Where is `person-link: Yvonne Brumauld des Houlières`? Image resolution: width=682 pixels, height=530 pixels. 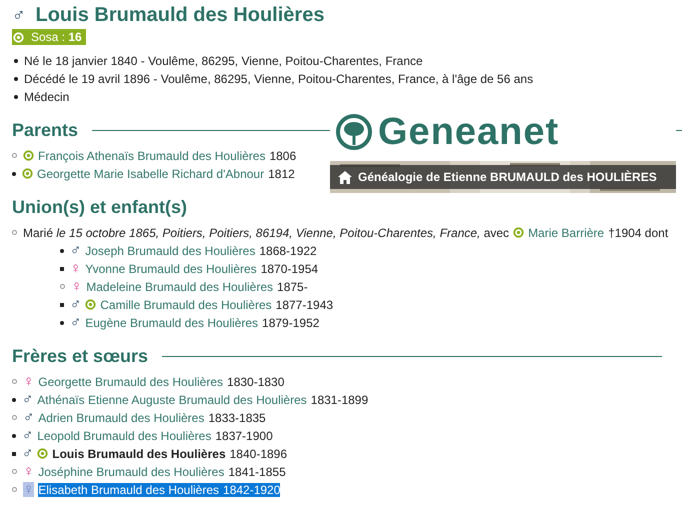 person-link: Yvonne Brumauld des Houlières is located at coordinates (171, 269).